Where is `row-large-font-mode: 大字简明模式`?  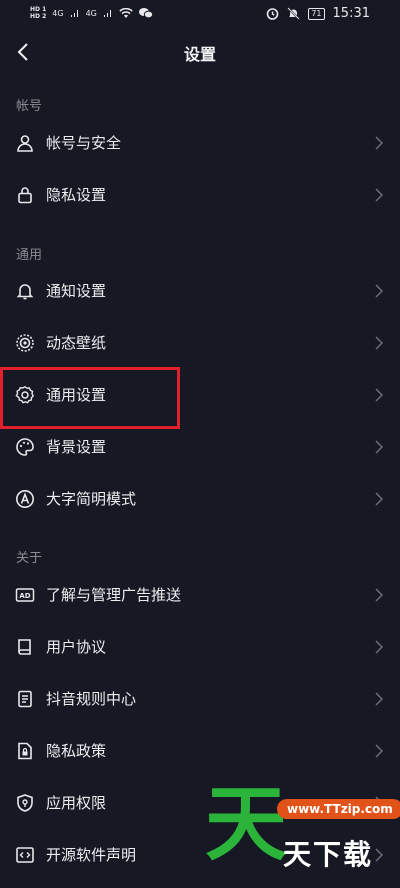
row-large-font-mode: 大字简明模式 is located at coordinates (200, 499).